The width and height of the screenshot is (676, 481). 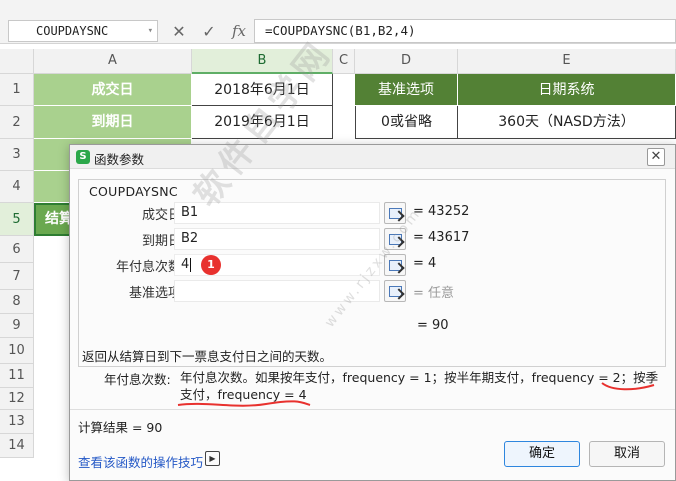 What do you see at coordinates (567, 122) in the screenshot?
I see `cell-e2: 360天（NASD方法）` at bounding box center [567, 122].